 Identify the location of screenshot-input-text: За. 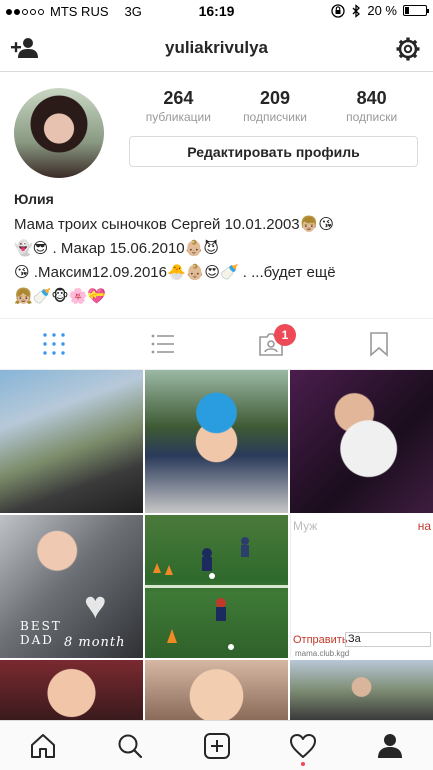
(388, 639).